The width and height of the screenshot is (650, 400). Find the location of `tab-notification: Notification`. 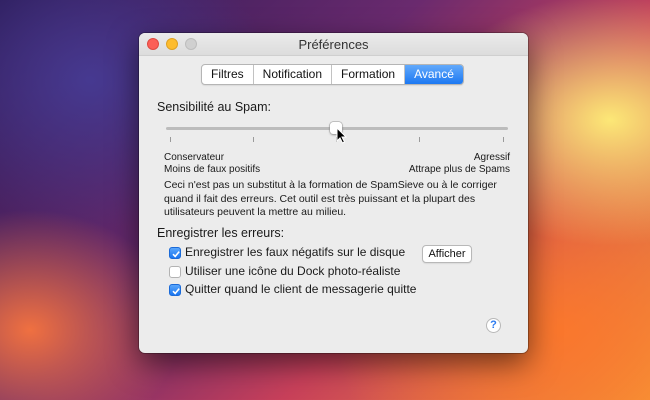

tab-notification: Notification is located at coordinates (291, 74).